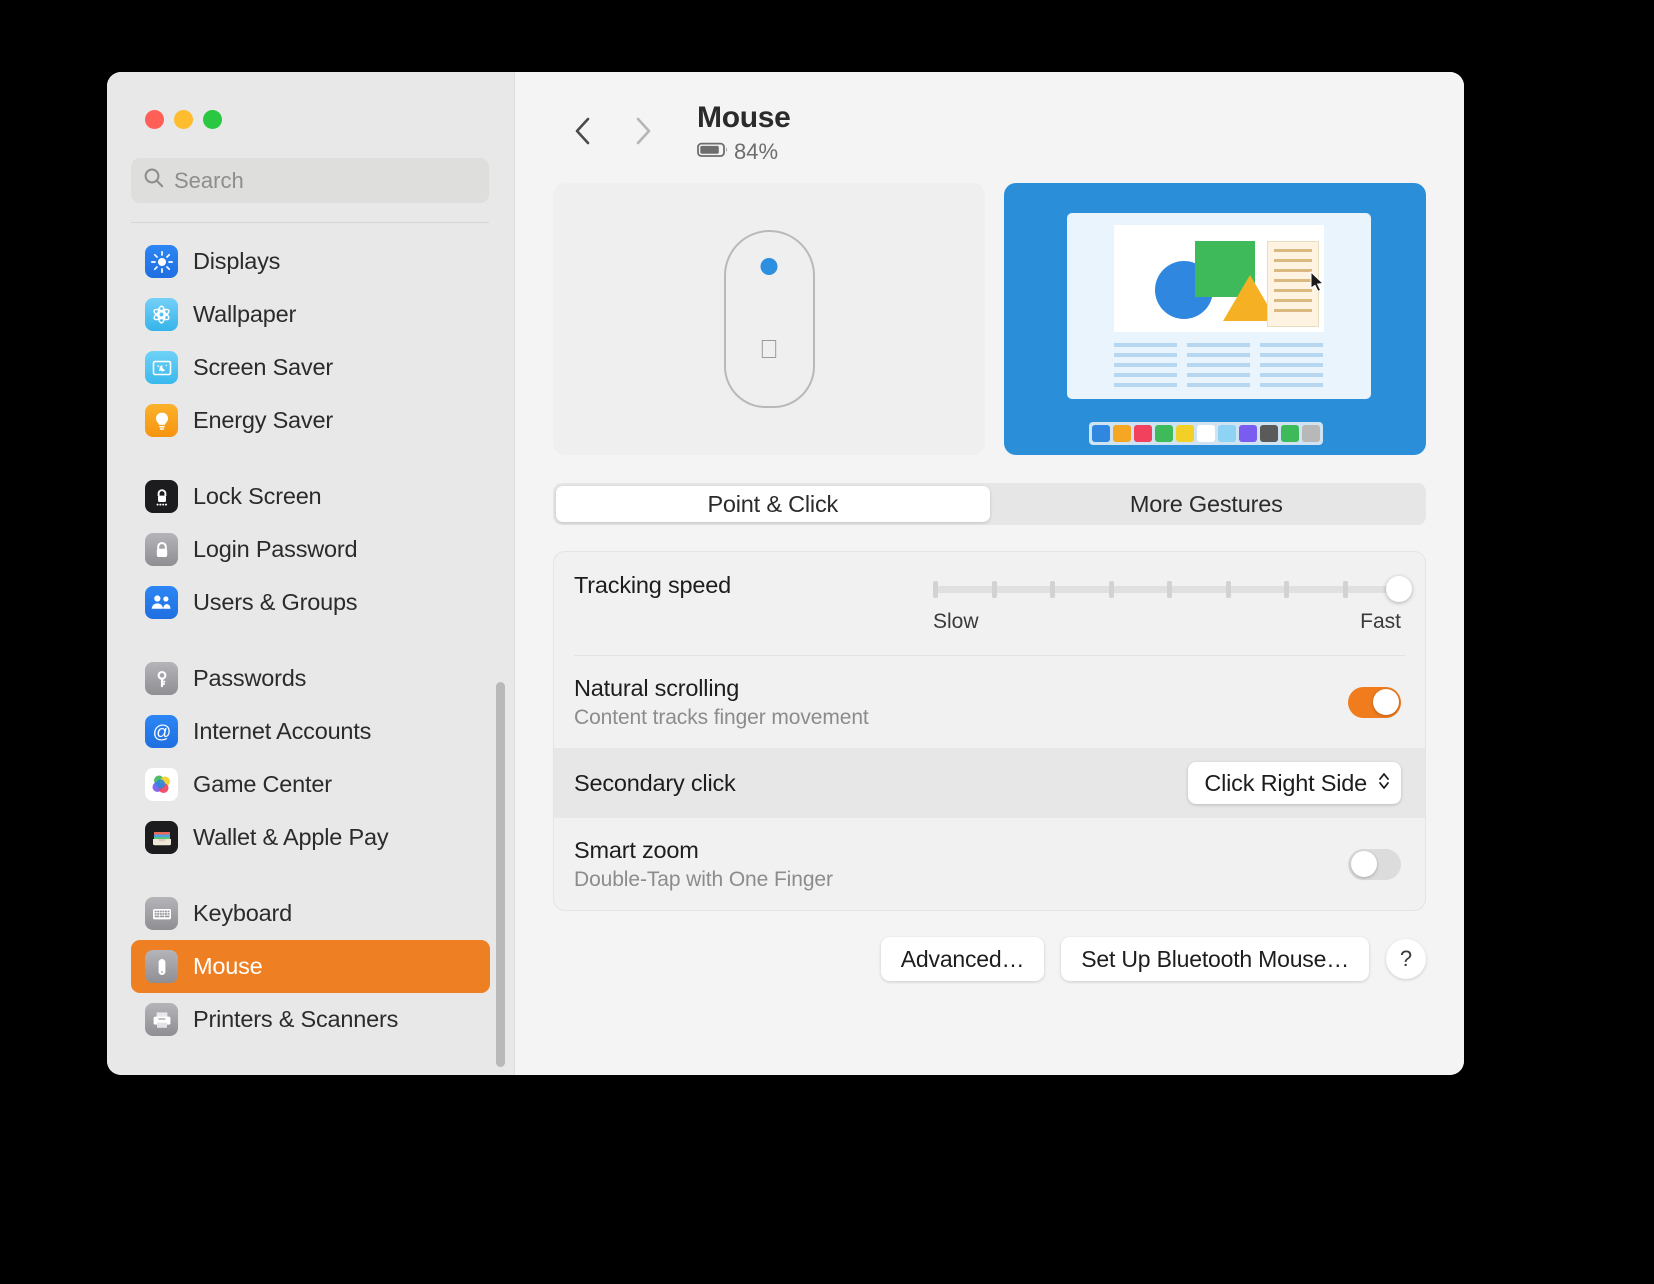 This screenshot has width=1654, height=1284. Describe the element at coordinates (1219, 306) in the screenshot. I see `gesture-window-mock` at that location.